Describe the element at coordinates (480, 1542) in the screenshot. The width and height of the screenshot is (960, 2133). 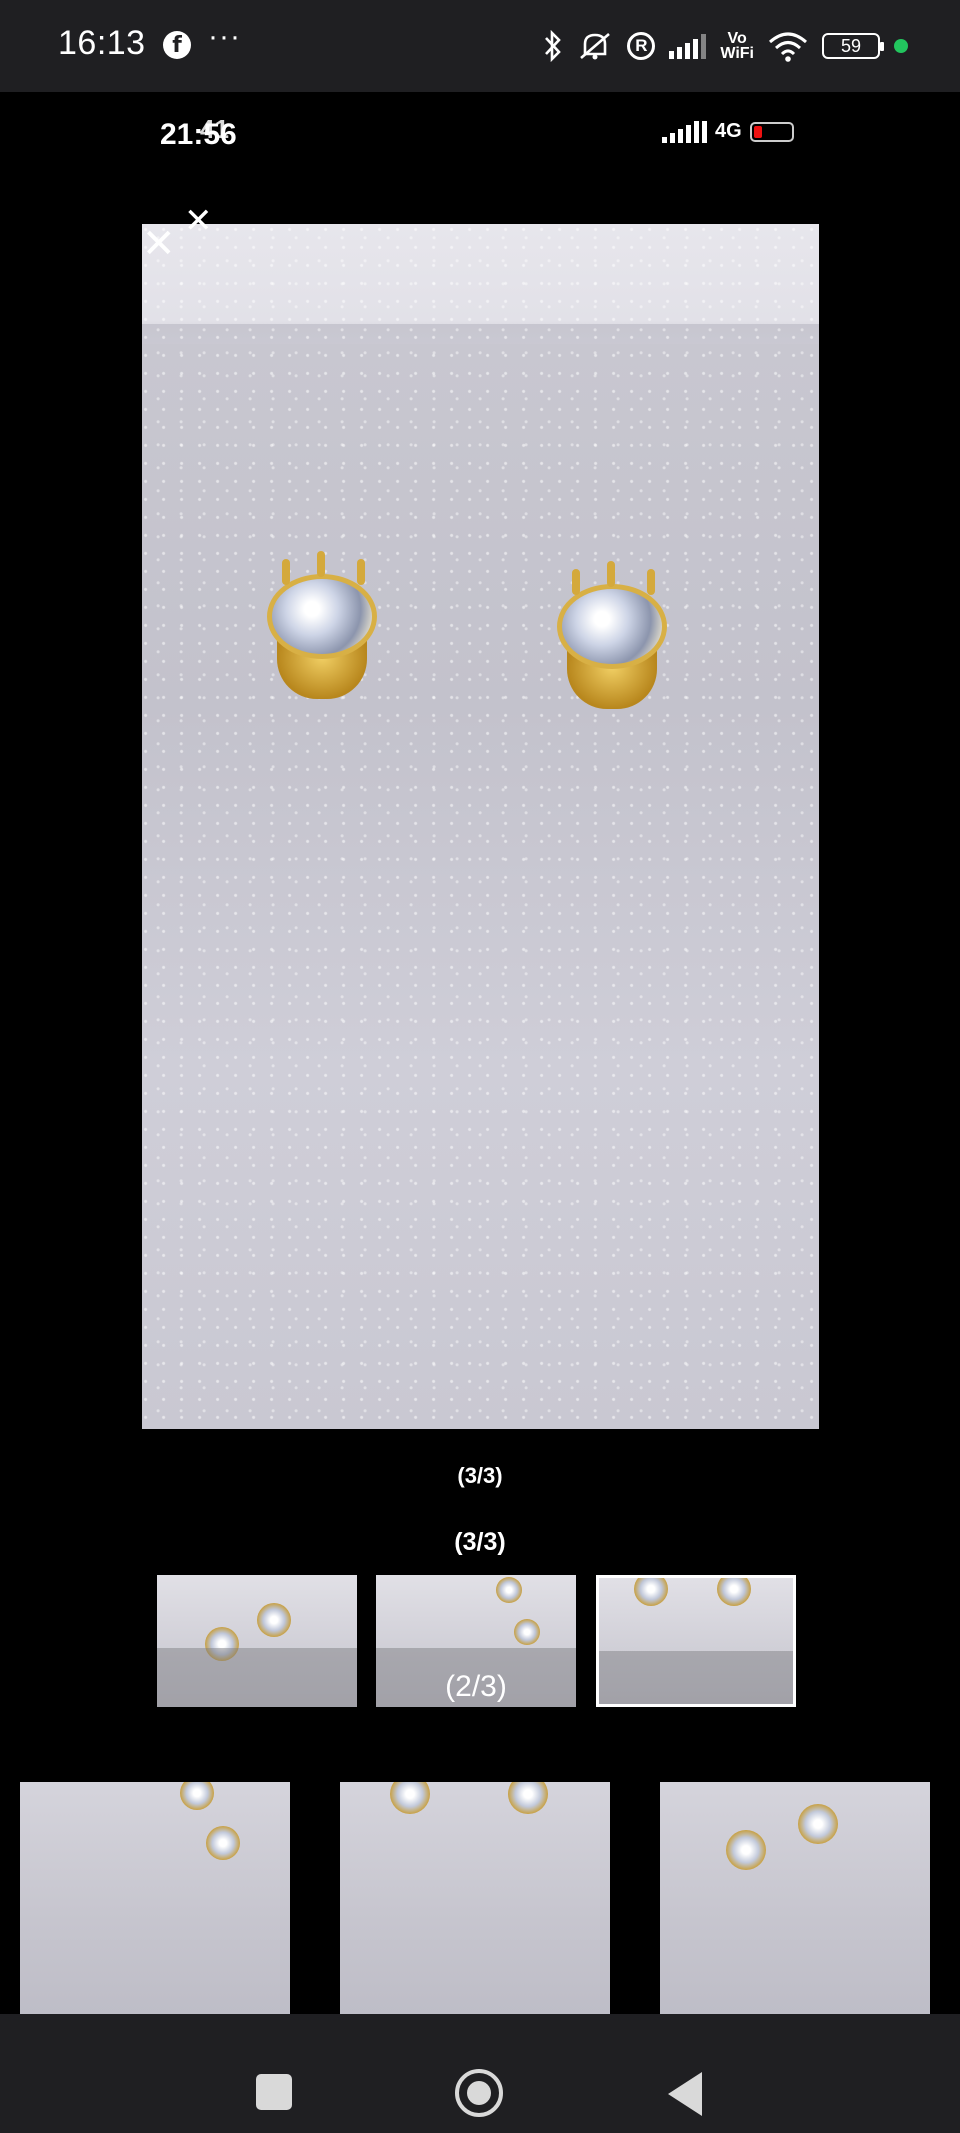
I see `image-counter-large: (3/3)` at that location.